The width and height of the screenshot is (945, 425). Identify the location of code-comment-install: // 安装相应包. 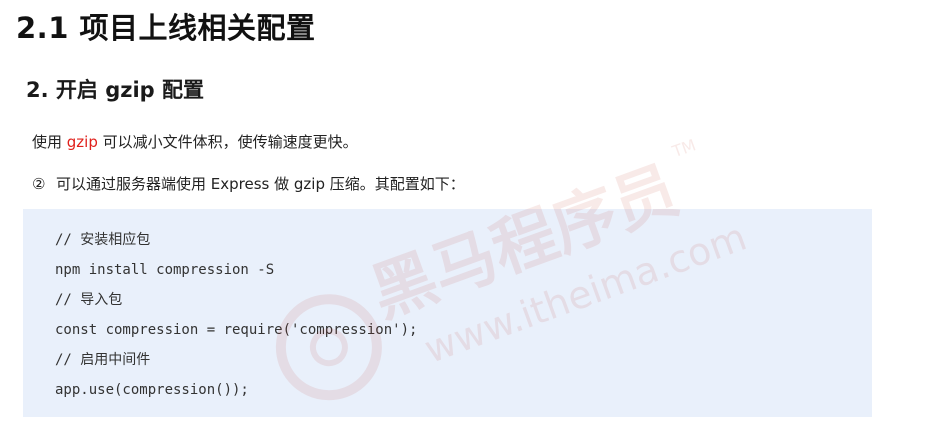
(103, 240).